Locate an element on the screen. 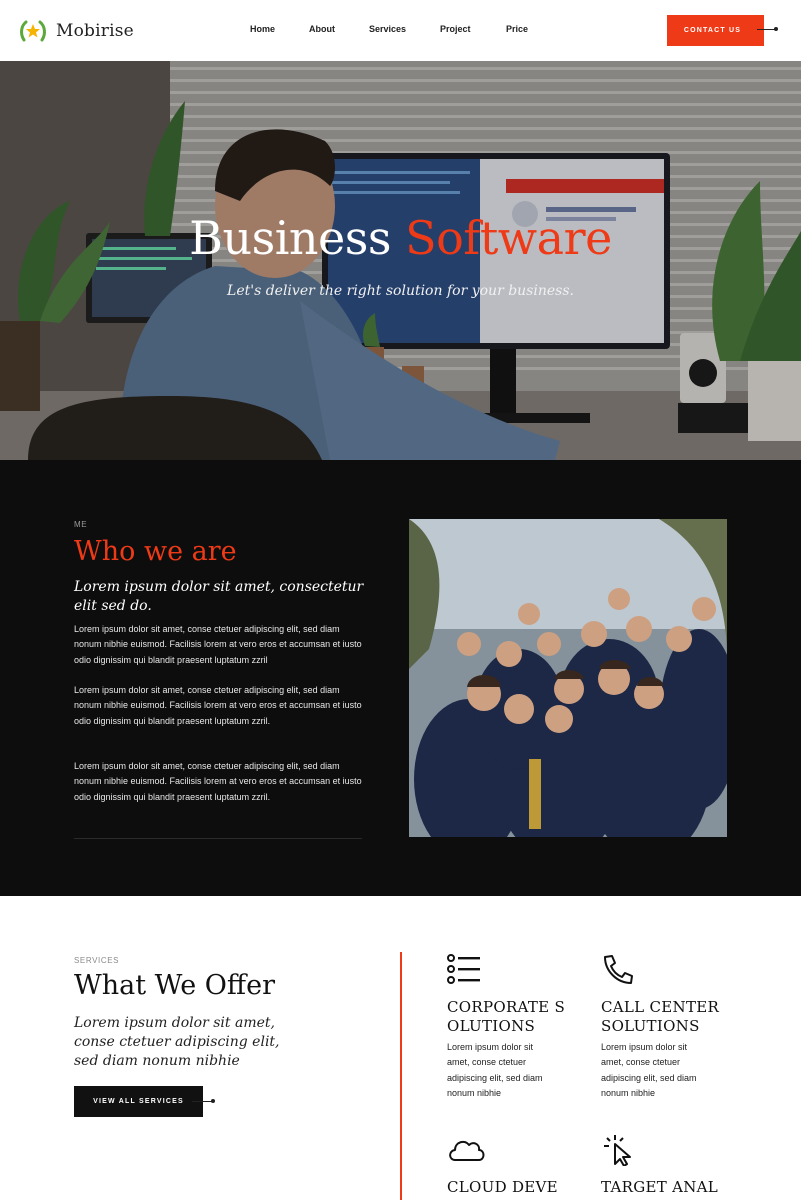 This screenshot has height=1200, width=801. brand-name: Mobirise is located at coordinates (95, 31).